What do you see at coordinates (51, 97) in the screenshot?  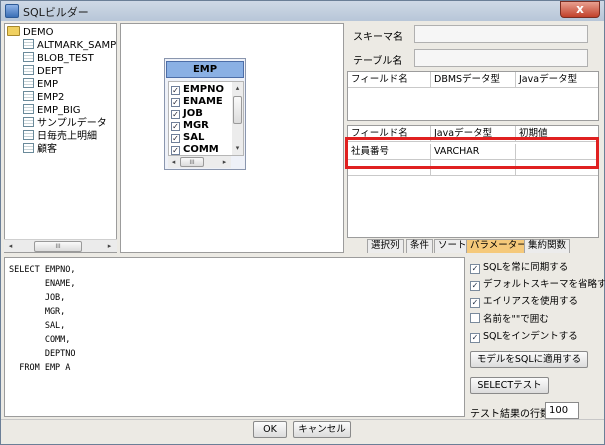 I see `tree-item-label: EMP2` at bounding box center [51, 97].